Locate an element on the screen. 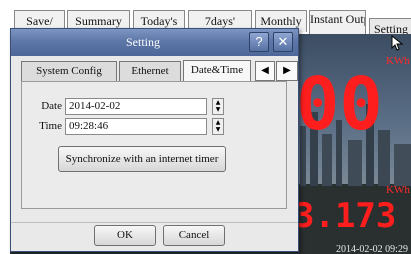 The image size is (411, 254). dialog-titlebar: Setting ? ✕ is located at coordinates (154, 42).